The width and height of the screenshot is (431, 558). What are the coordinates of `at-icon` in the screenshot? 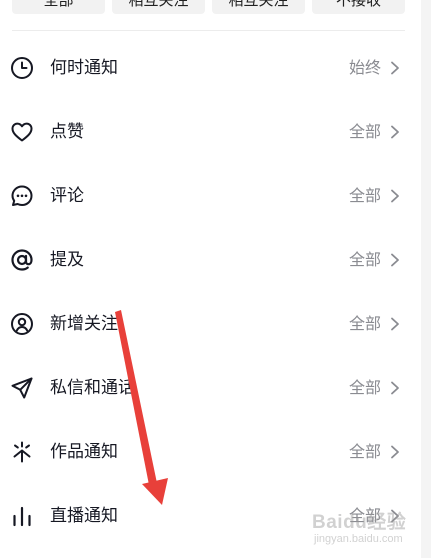 It's located at (22, 260).